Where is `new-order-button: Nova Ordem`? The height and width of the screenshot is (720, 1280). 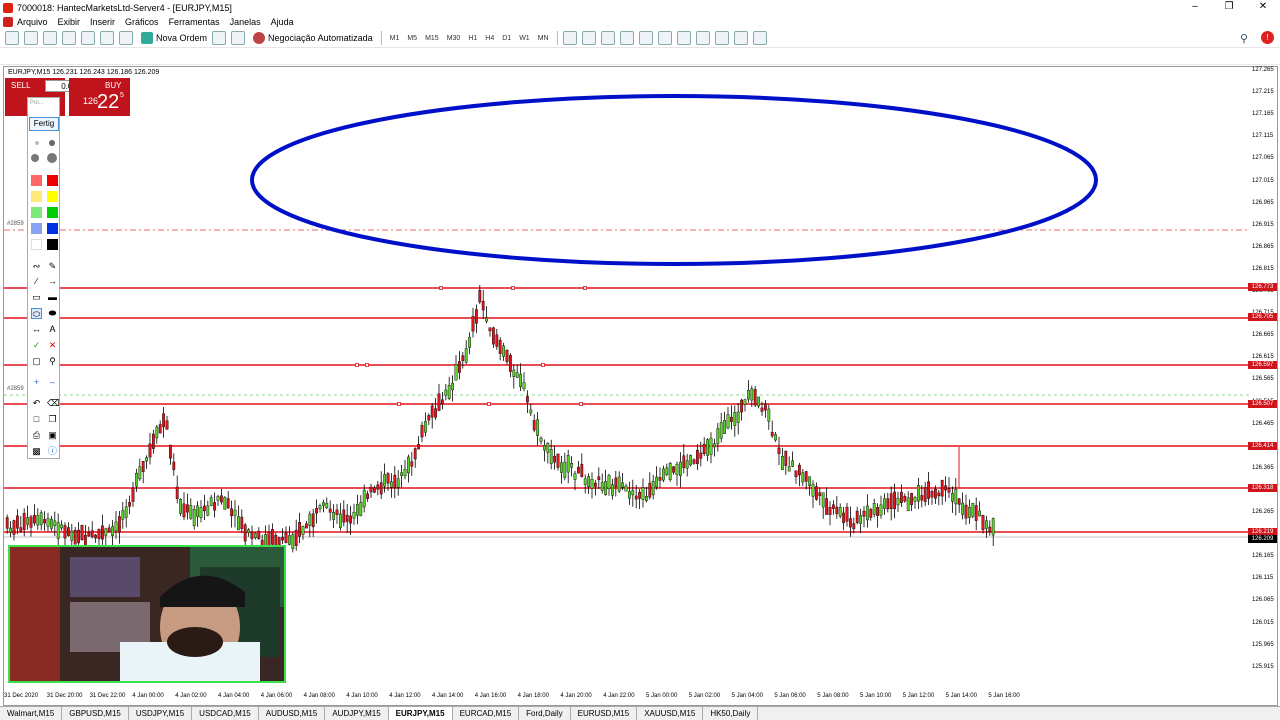
new-order-button: Nova Ordem is located at coordinates (174, 38).